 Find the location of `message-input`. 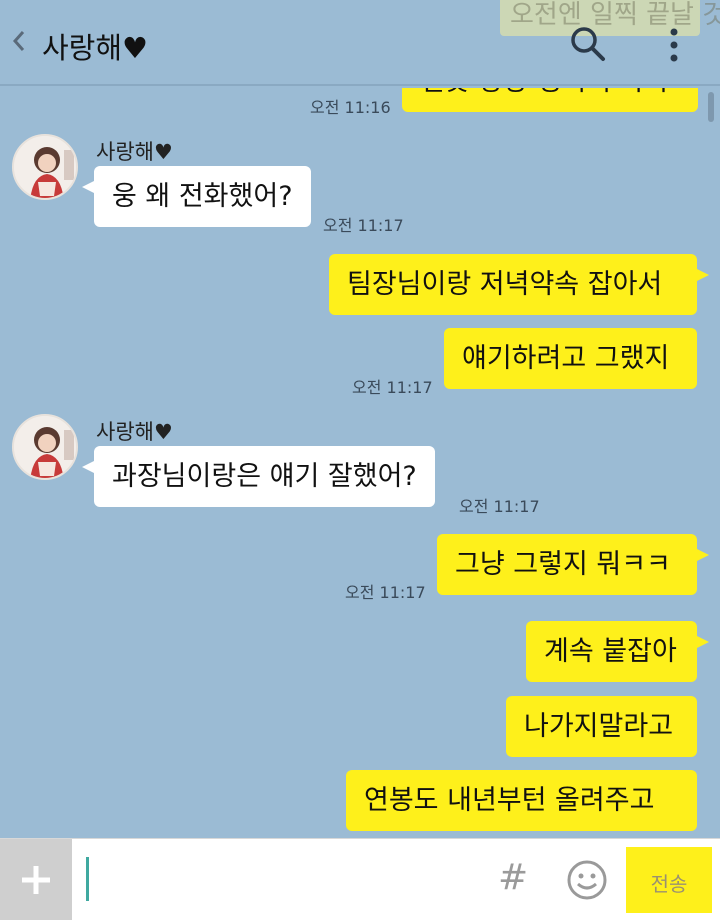

message-input is located at coordinates (282, 879).